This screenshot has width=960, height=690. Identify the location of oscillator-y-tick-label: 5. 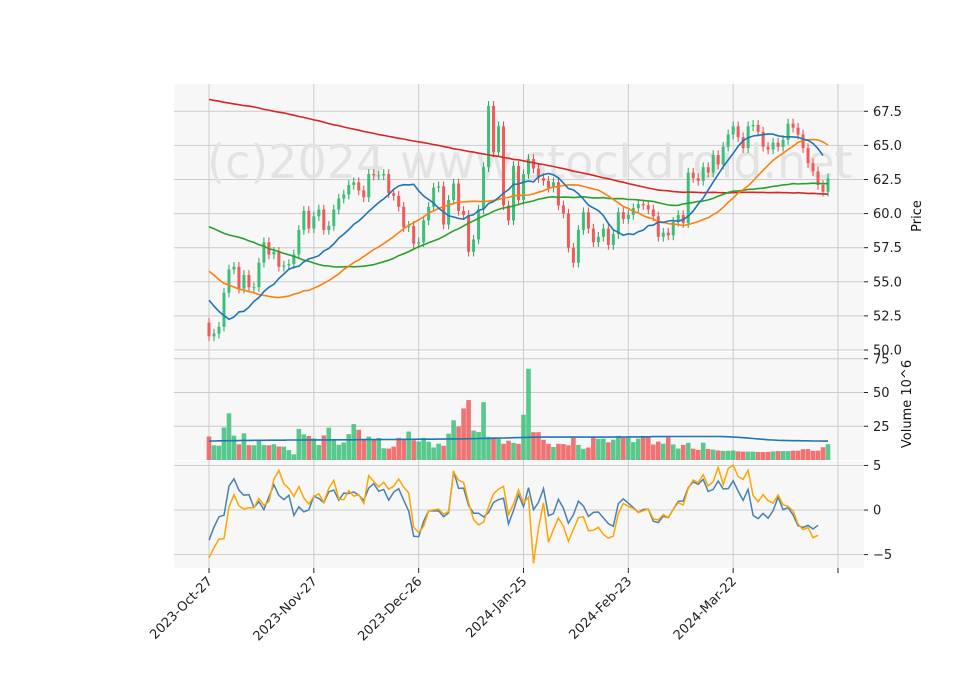
(877, 466).